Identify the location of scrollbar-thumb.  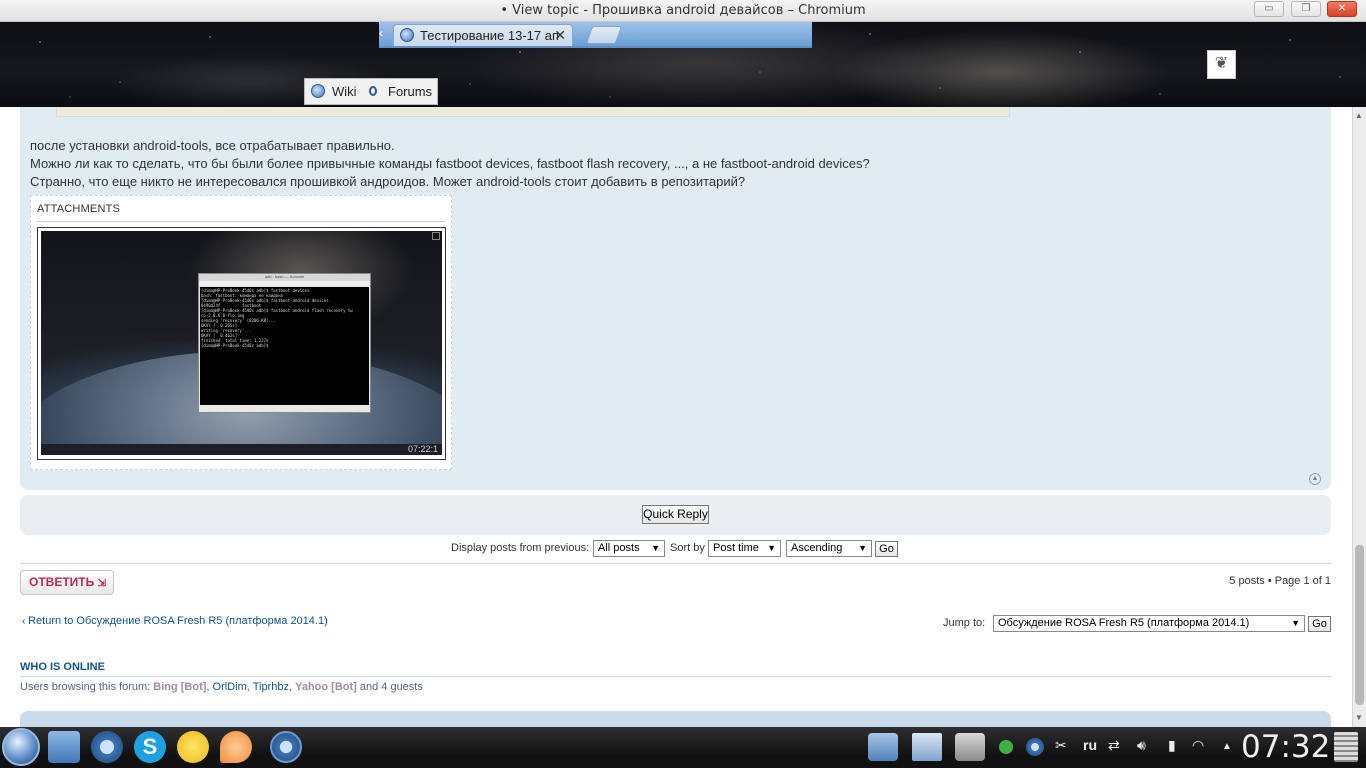
(1359, 625).